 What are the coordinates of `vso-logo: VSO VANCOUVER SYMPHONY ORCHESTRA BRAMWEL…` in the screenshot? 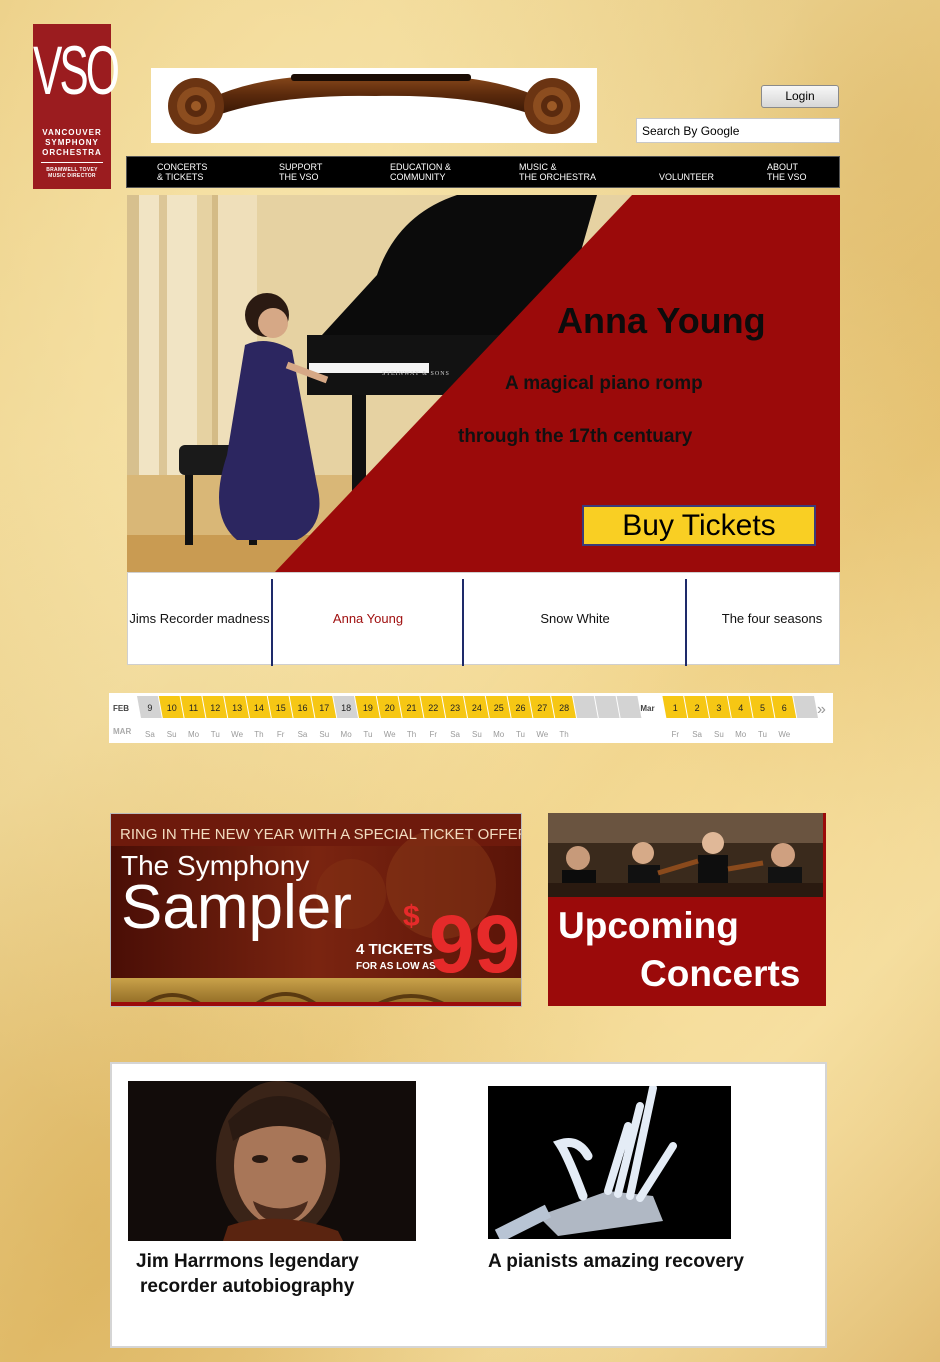 It's located at (76, 106).